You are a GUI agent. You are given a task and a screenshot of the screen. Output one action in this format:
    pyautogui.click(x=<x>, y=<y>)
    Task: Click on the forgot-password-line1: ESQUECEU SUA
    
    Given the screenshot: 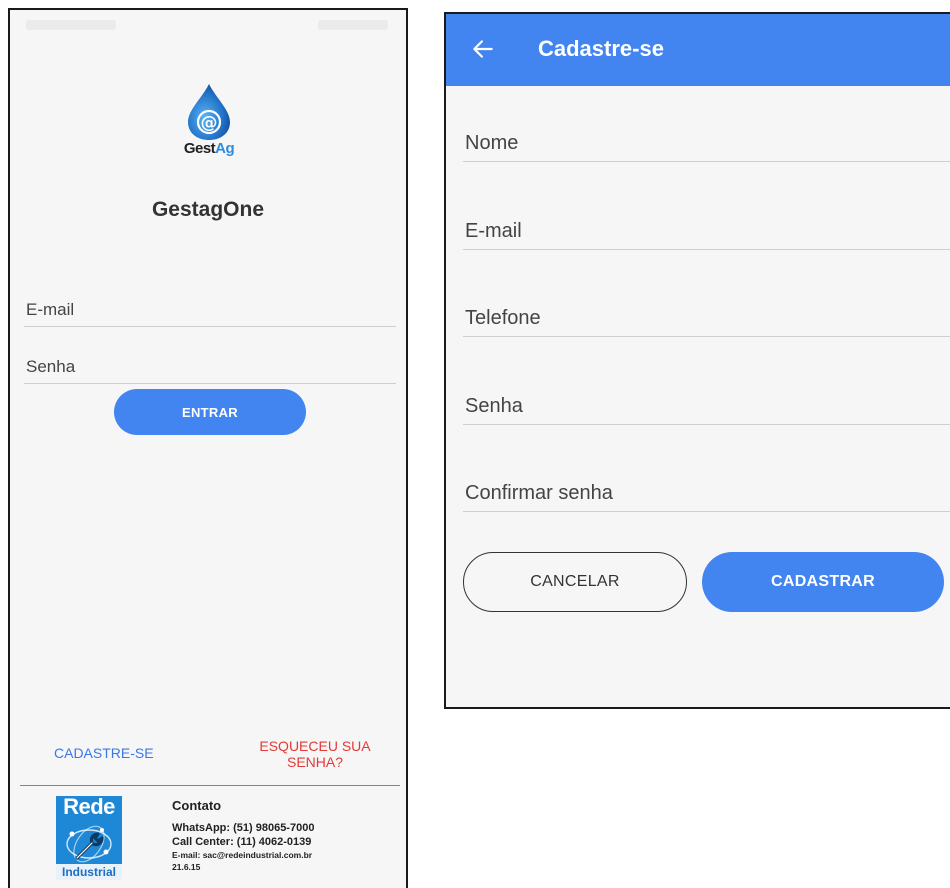 What is the action you would take?
    pyautogui.click(x=315, y=746)
    